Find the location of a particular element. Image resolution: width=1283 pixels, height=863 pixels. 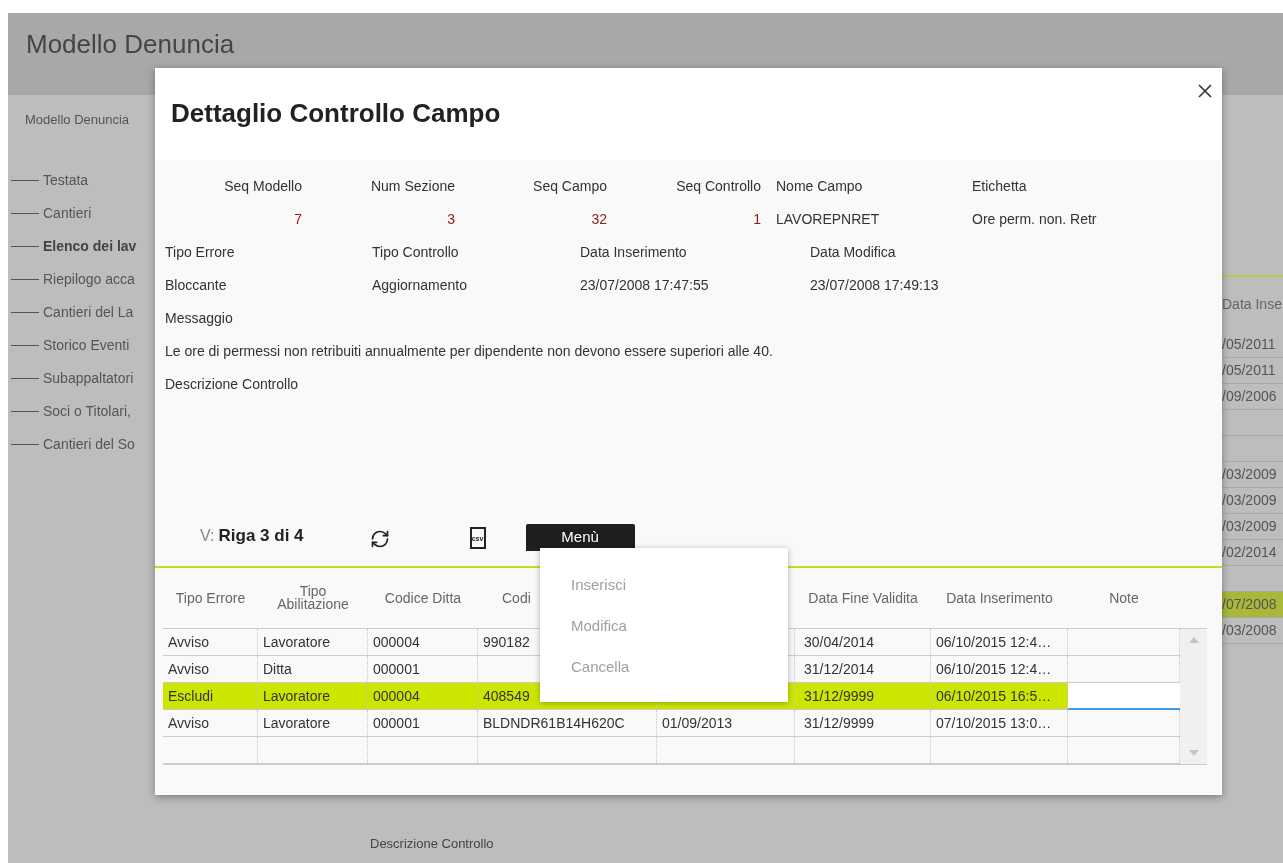

sidebar-item: Elenco dei lav is located at coordinates (90, 246).